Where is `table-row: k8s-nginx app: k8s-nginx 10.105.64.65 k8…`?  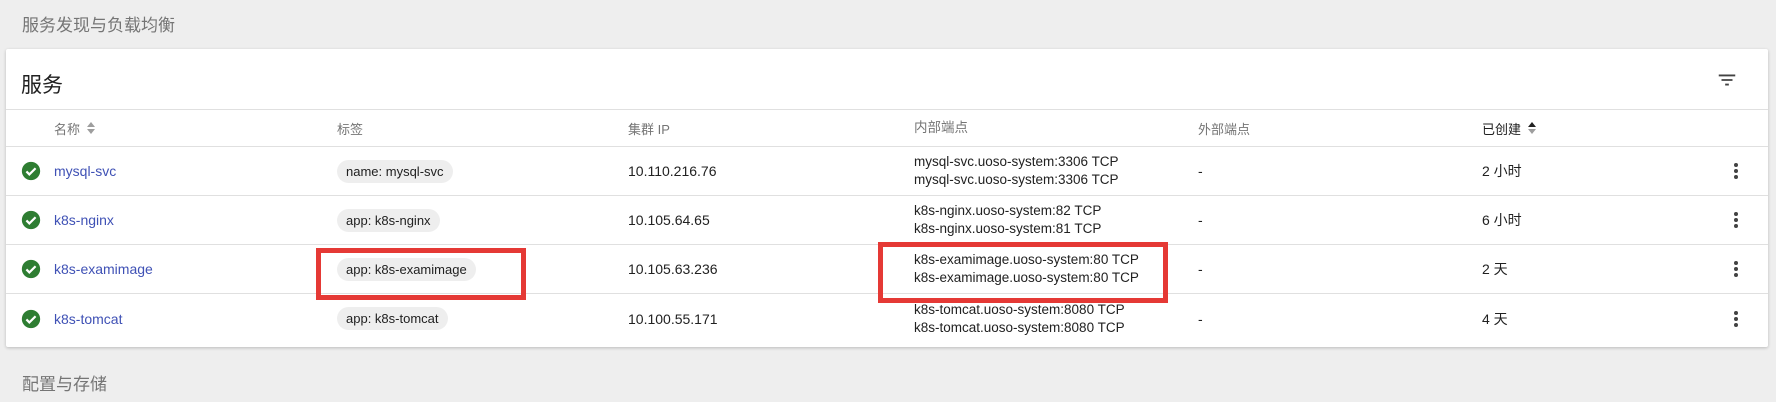
table-row: k8s-nginx app: k8s-nginx 10.105.64.65 k8… is located at coordinates (887, 220).